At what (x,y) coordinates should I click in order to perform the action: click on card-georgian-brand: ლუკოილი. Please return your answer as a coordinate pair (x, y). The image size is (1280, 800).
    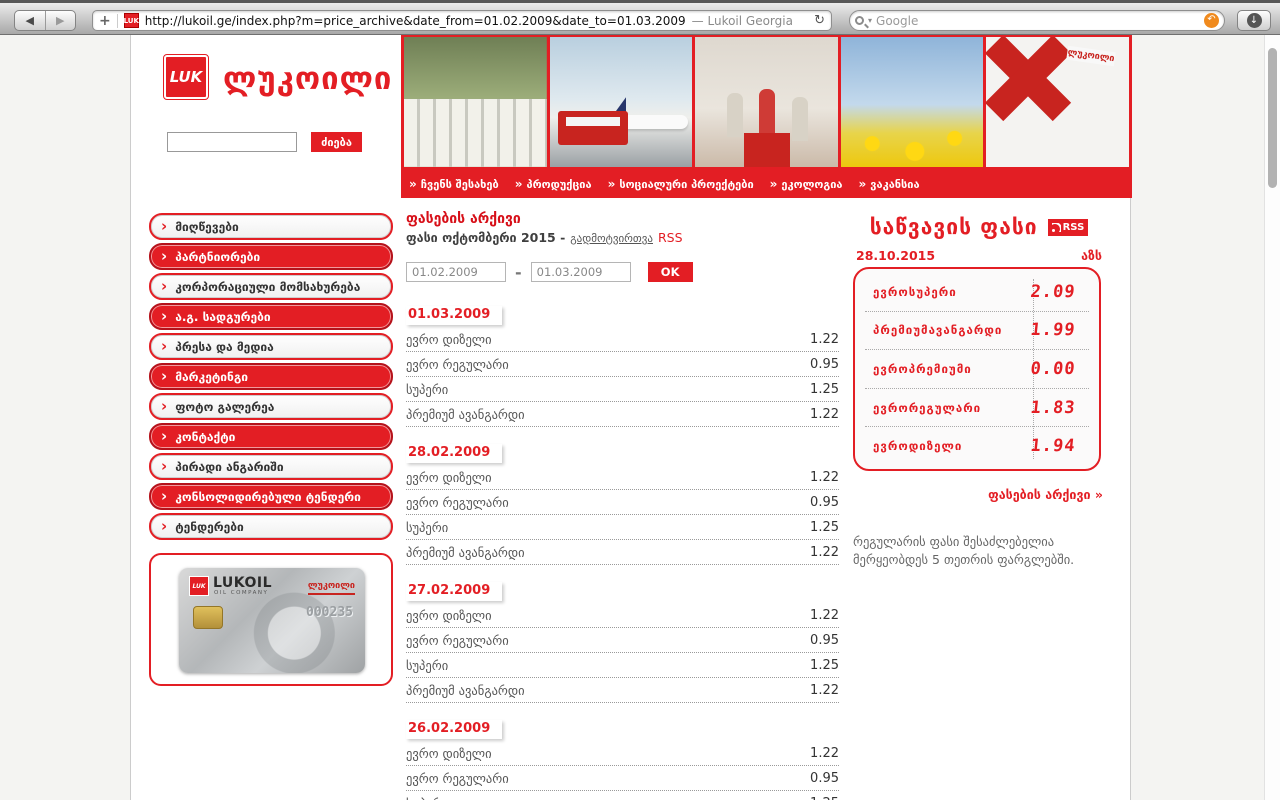
    Looking at the image, I should click on (331, 588).